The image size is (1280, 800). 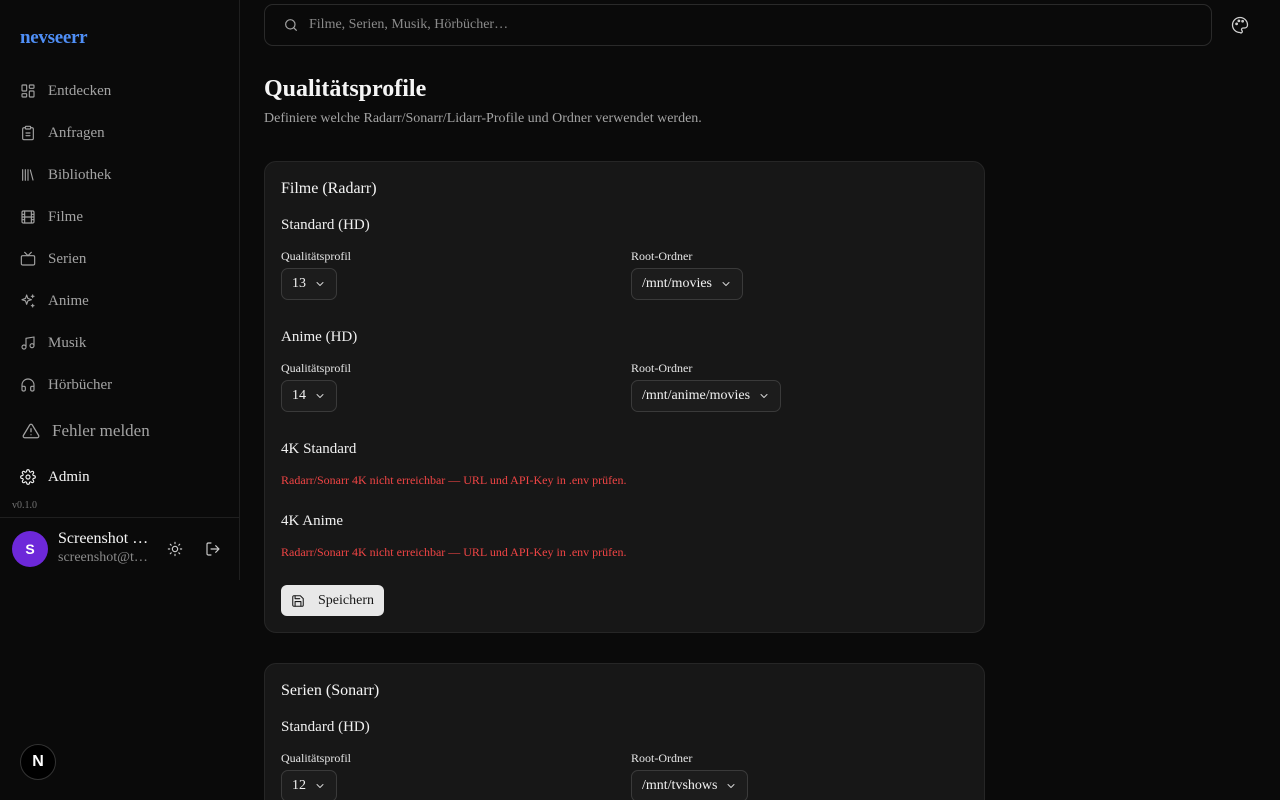 I want to click on sidebar-item-label: Serien, so click(x=67, y=258).